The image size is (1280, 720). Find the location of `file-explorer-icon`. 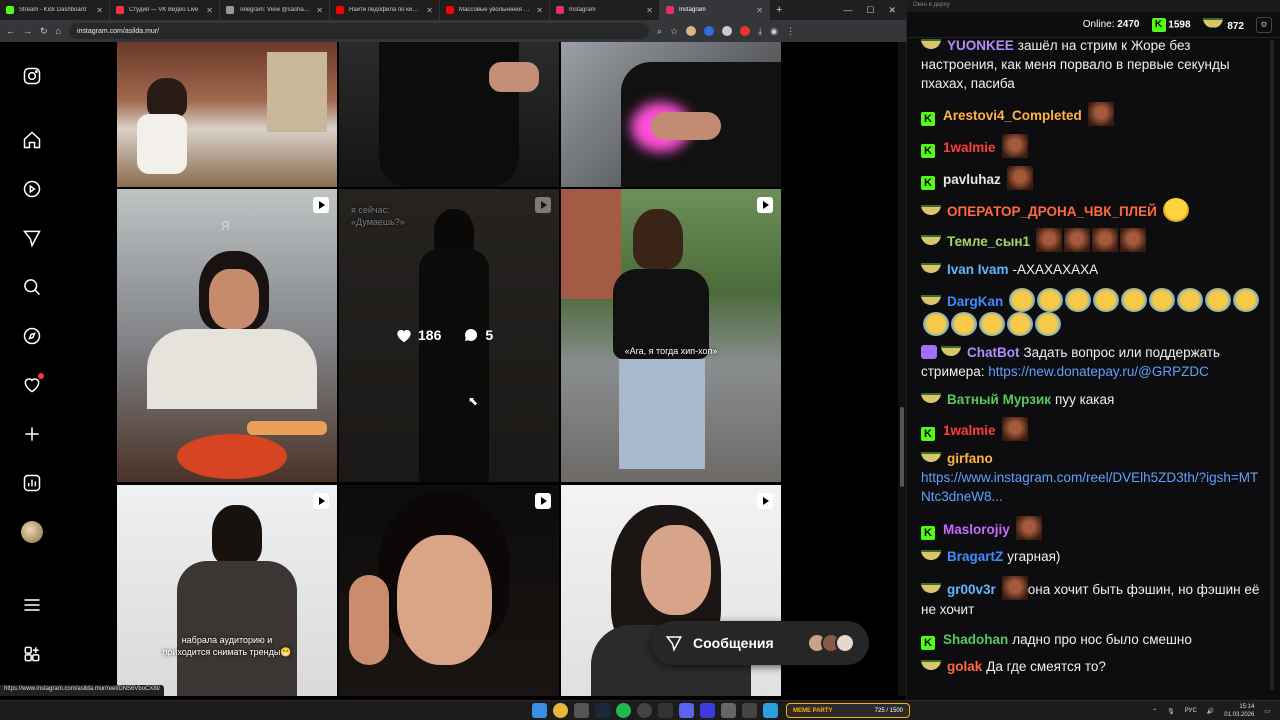

file-explorer-icon is located at coordinates (581, 710).